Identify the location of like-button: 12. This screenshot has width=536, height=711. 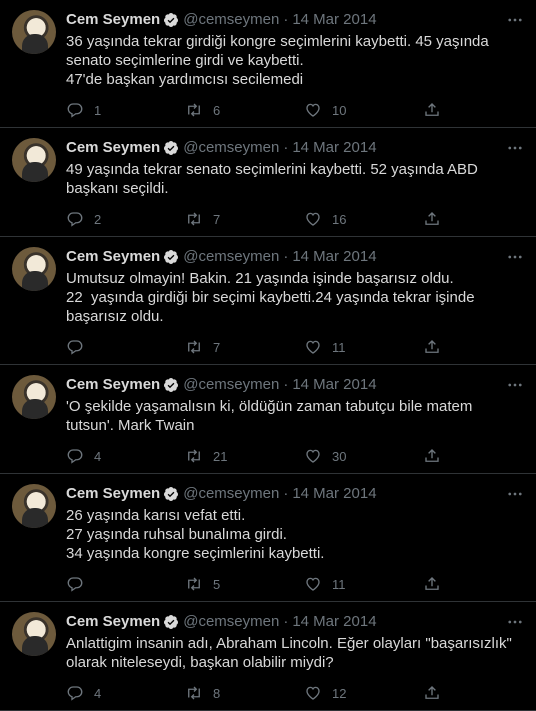
(363, 693).